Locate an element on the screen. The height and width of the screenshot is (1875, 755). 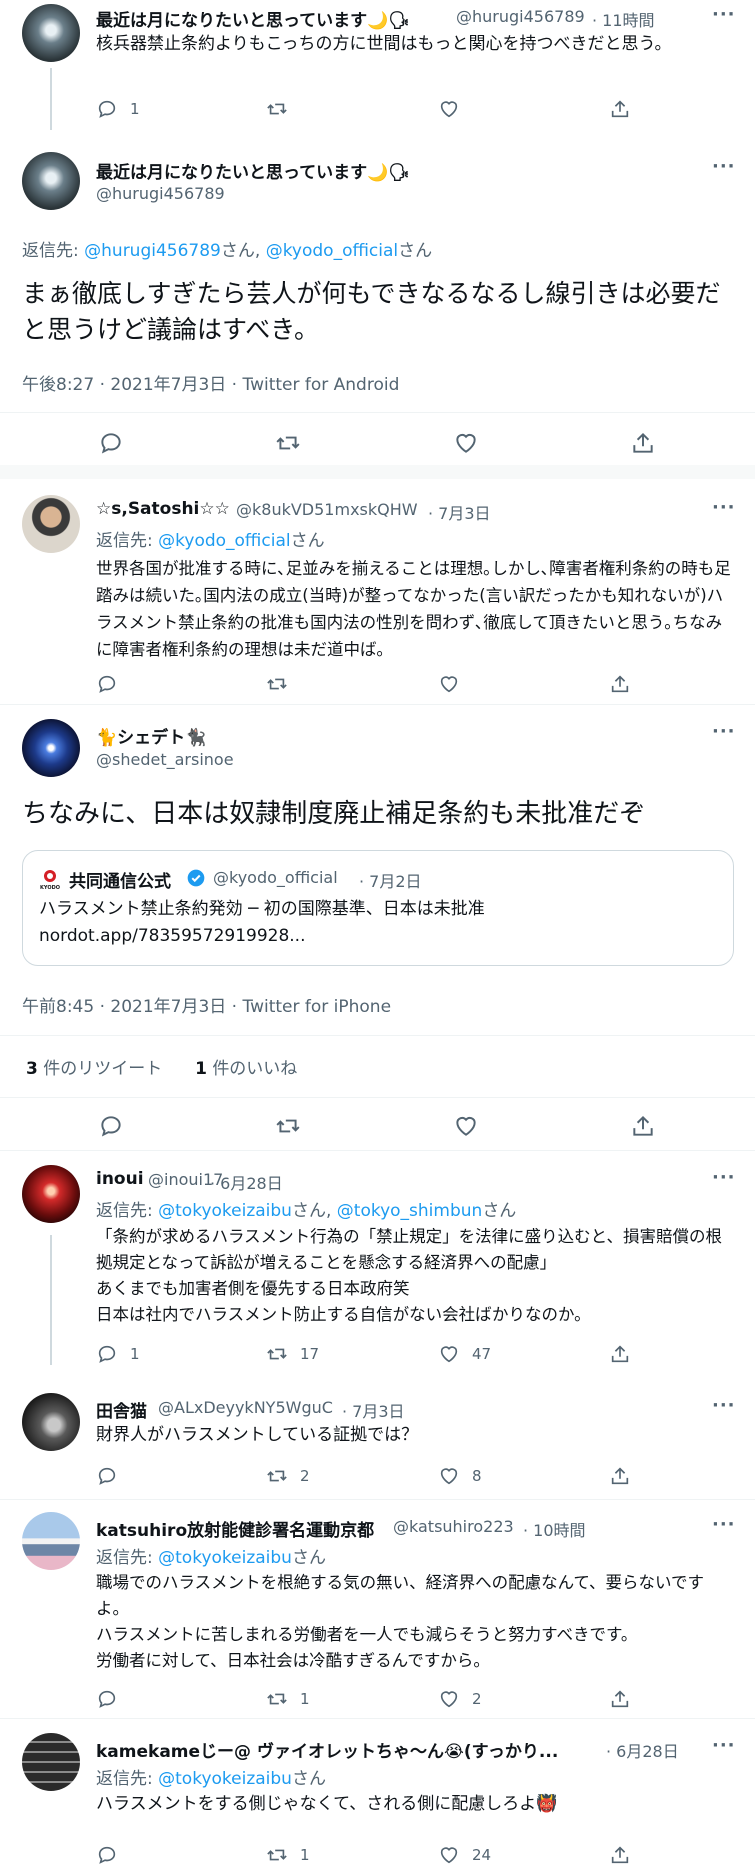
timestamp: · 11時間 is located at coordinates (623, 19).